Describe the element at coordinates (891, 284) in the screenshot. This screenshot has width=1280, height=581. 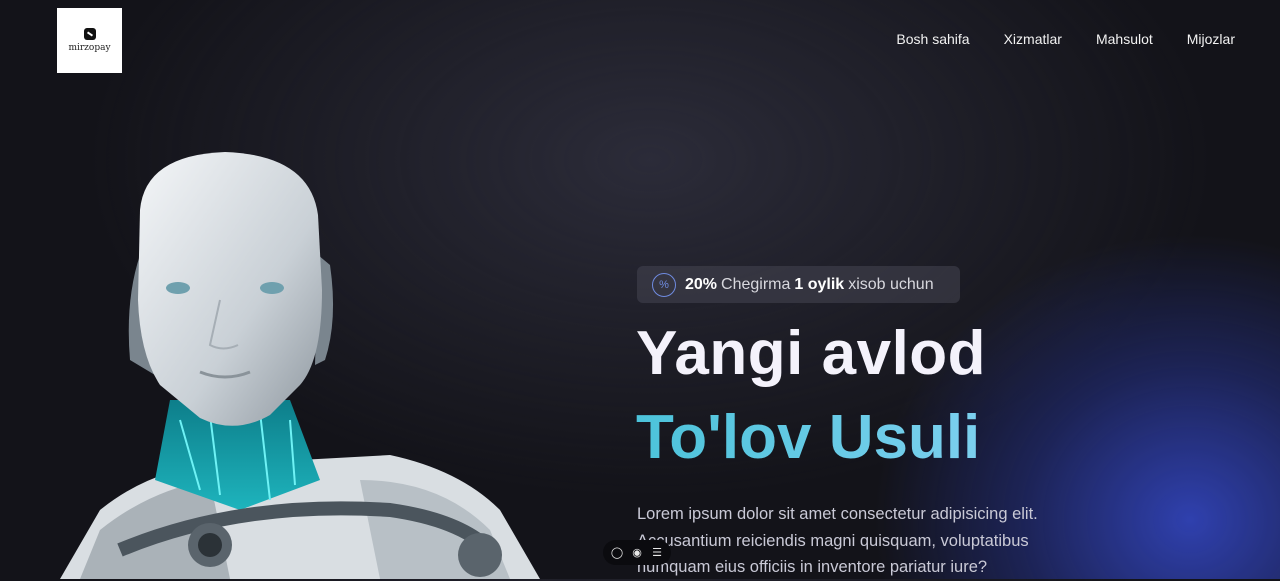
I see `discount-suffix: xisob uchun` at that location.